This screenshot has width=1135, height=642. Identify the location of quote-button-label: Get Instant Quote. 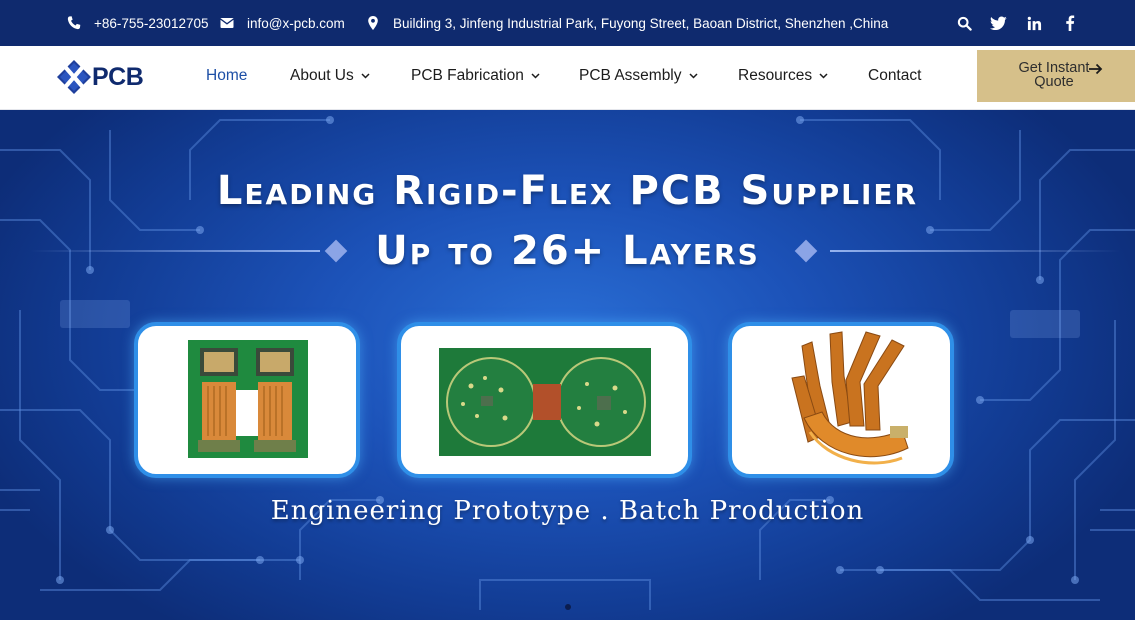
(1054, 75).